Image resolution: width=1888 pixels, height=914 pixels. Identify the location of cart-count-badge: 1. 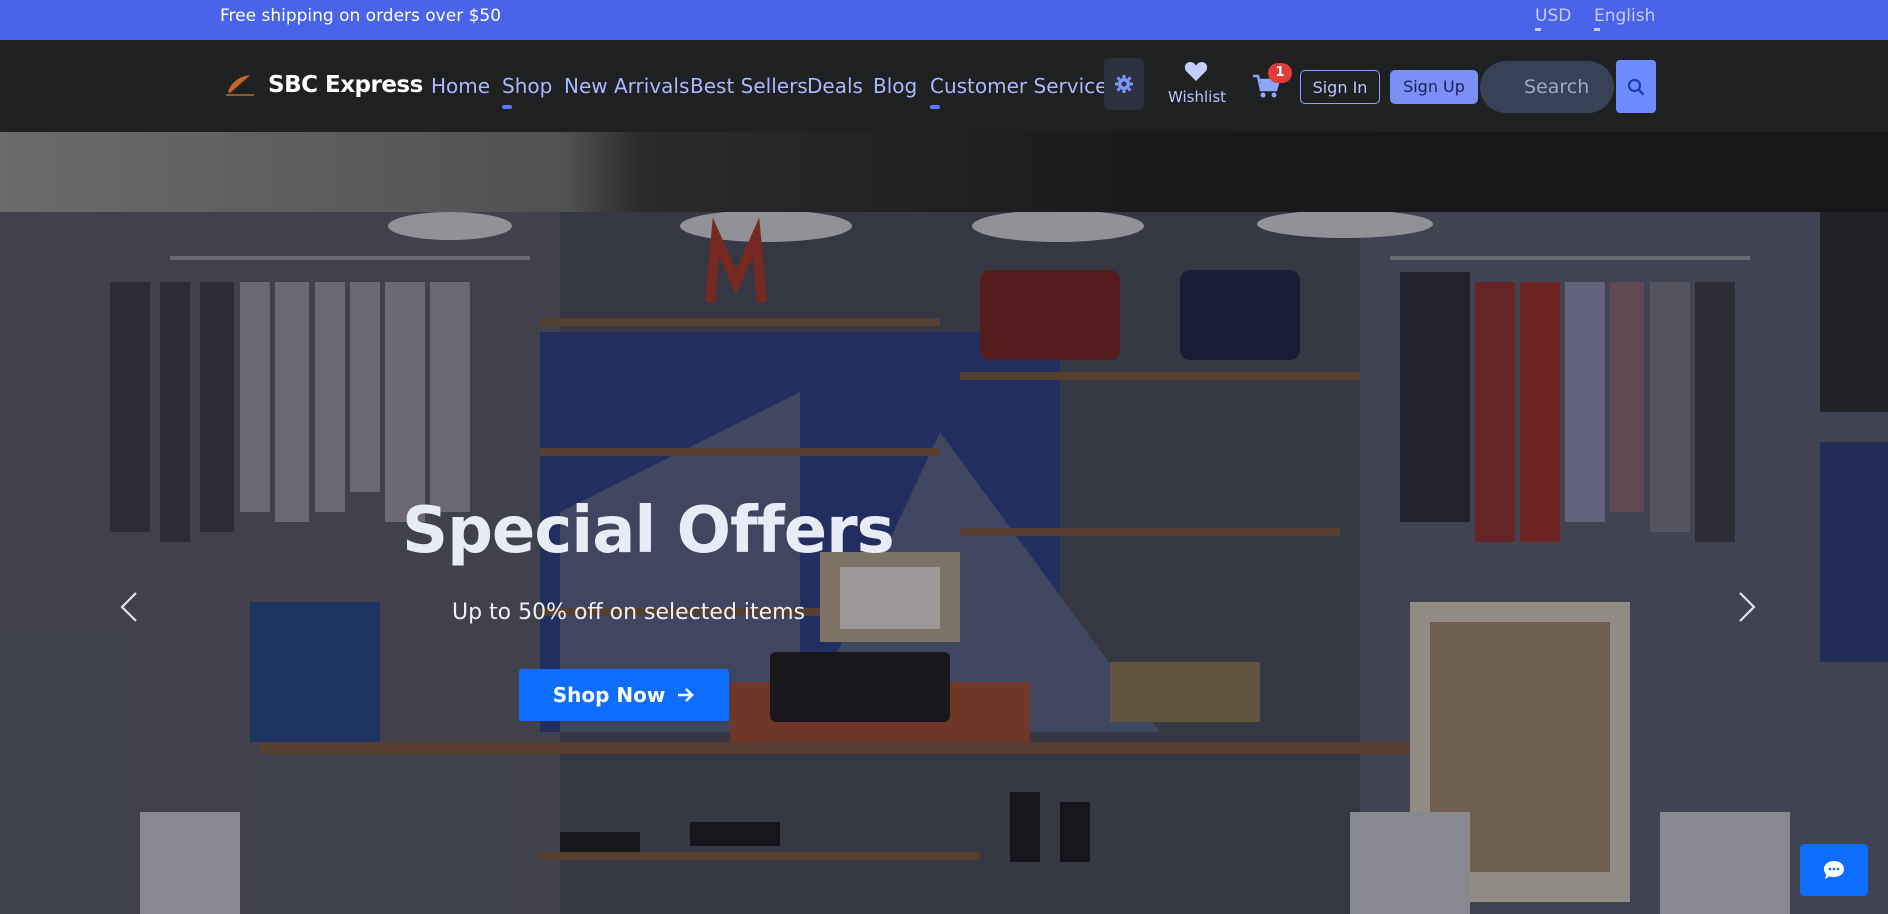
(1280, 73).